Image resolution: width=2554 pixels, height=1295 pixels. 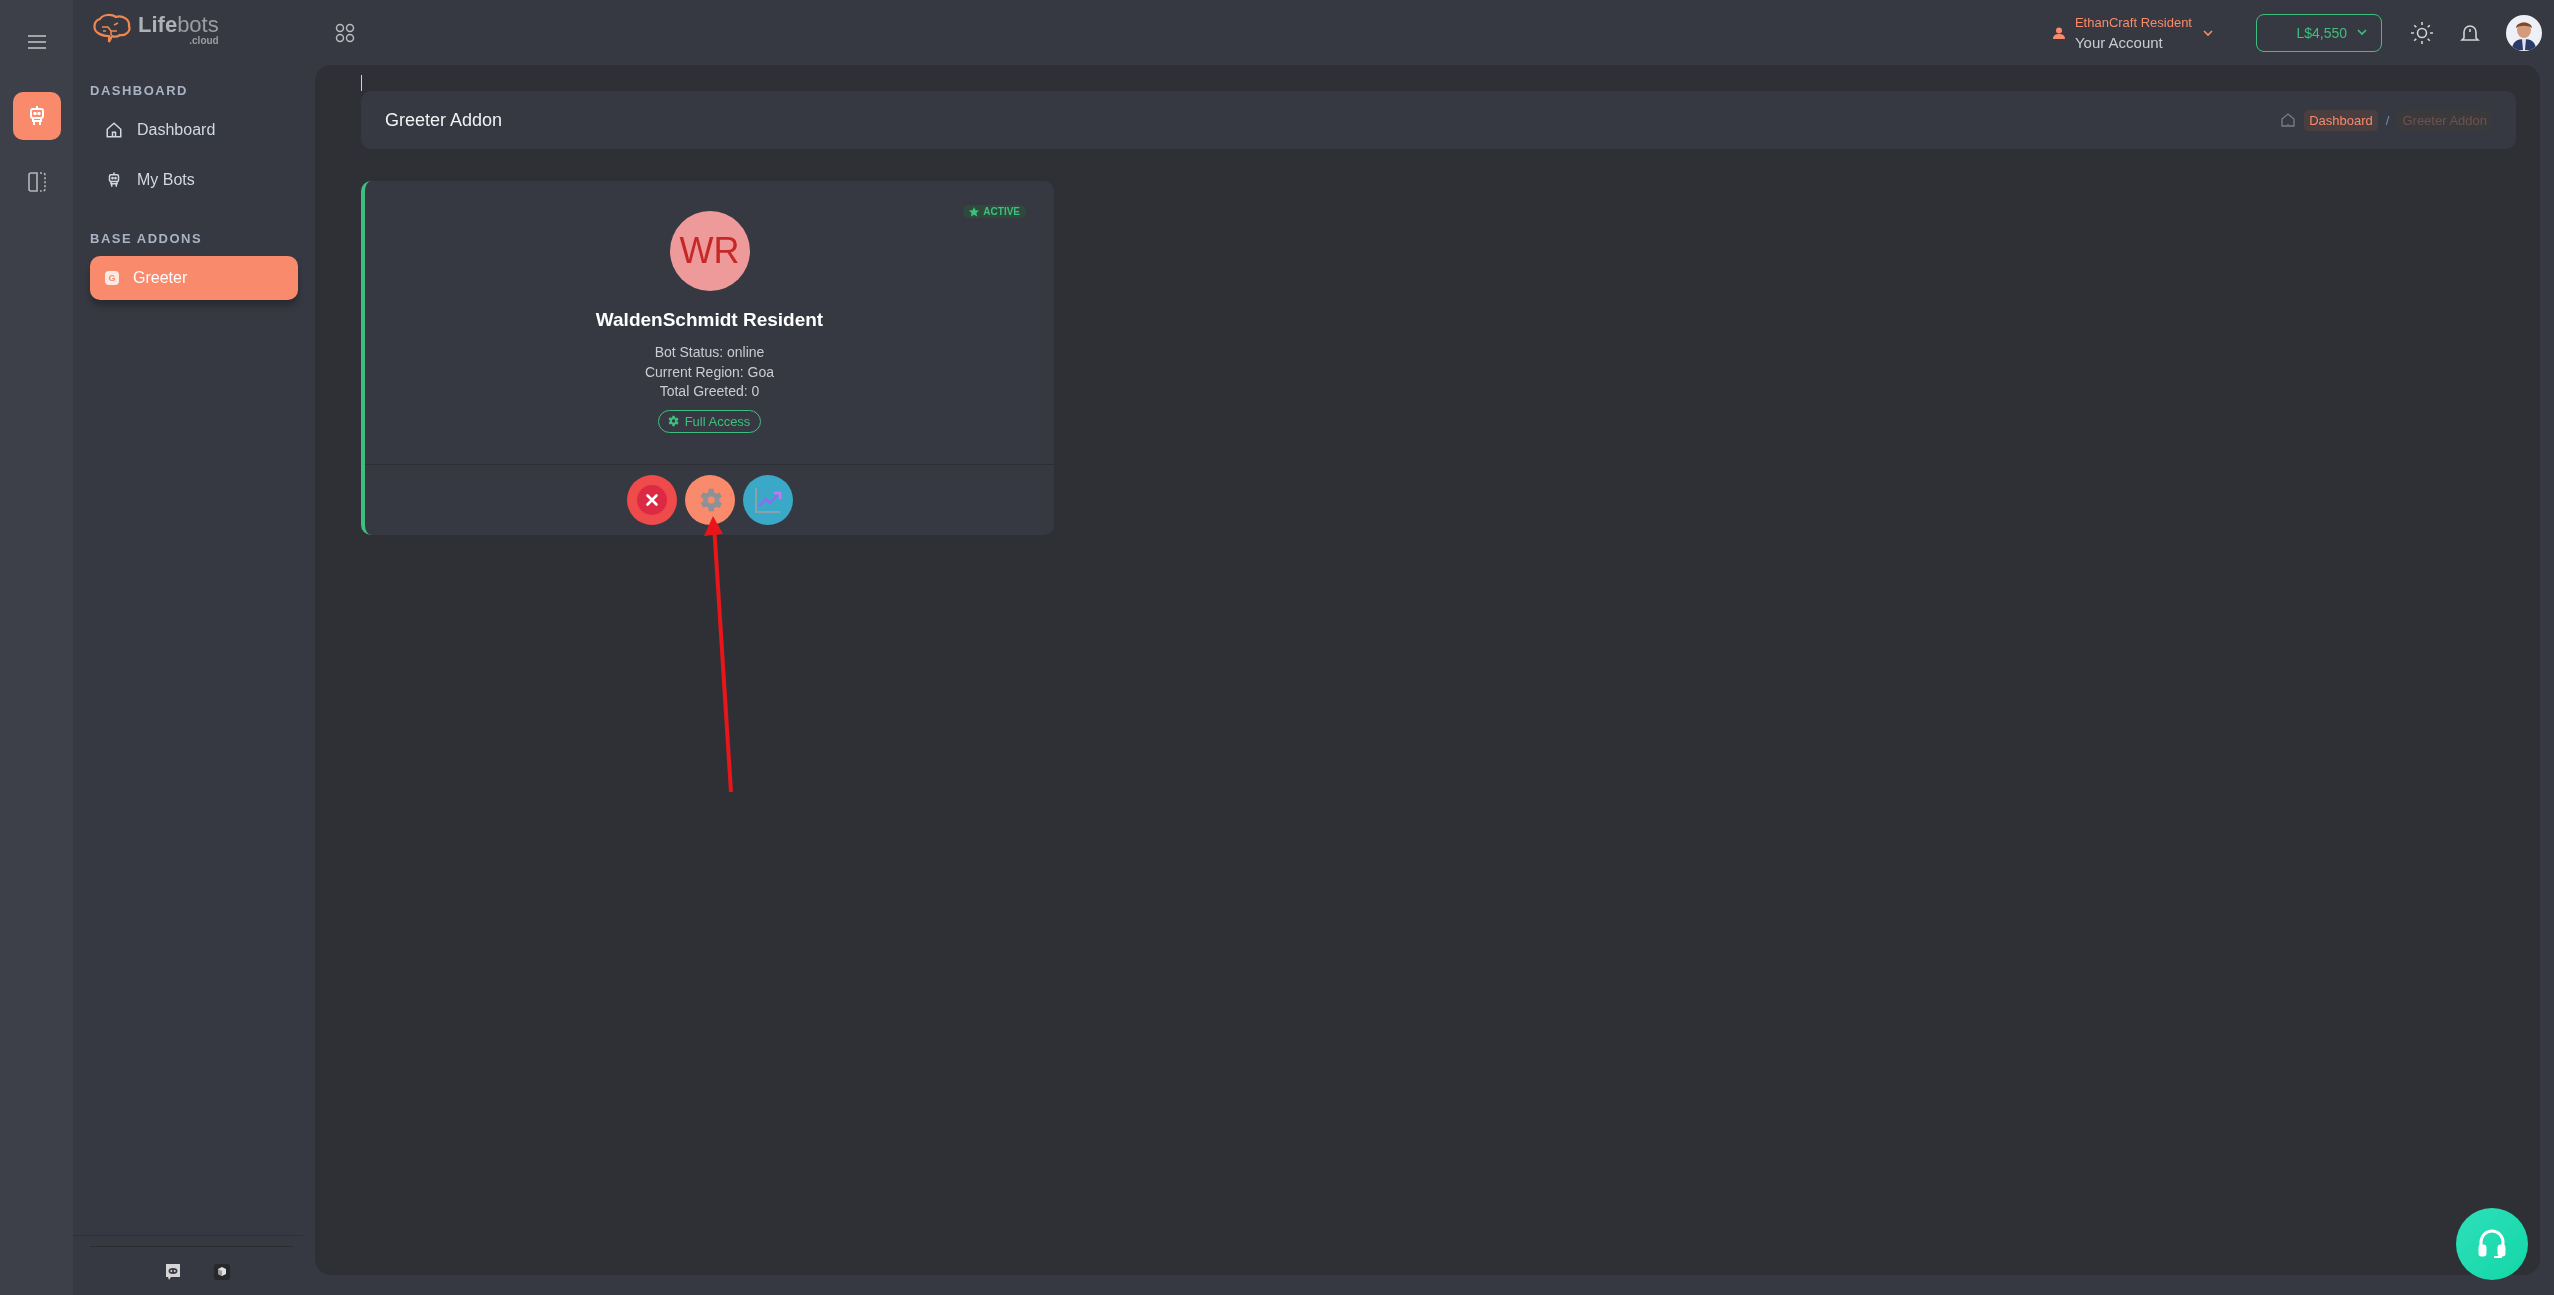 I want to click on sidebar-item: My Bots, so click(x=194, y=180).